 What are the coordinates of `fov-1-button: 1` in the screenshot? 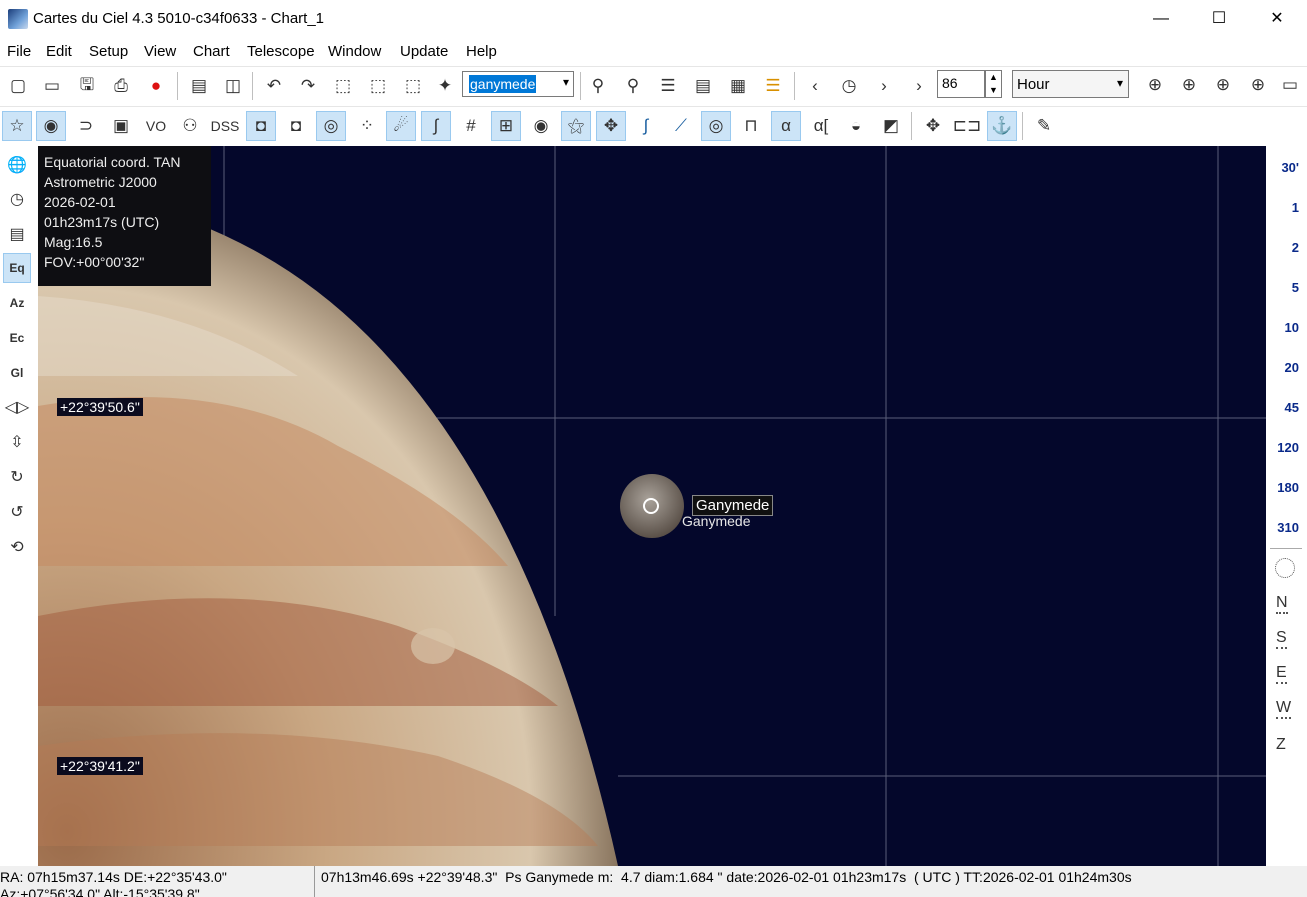 It's located at (1295, 207).